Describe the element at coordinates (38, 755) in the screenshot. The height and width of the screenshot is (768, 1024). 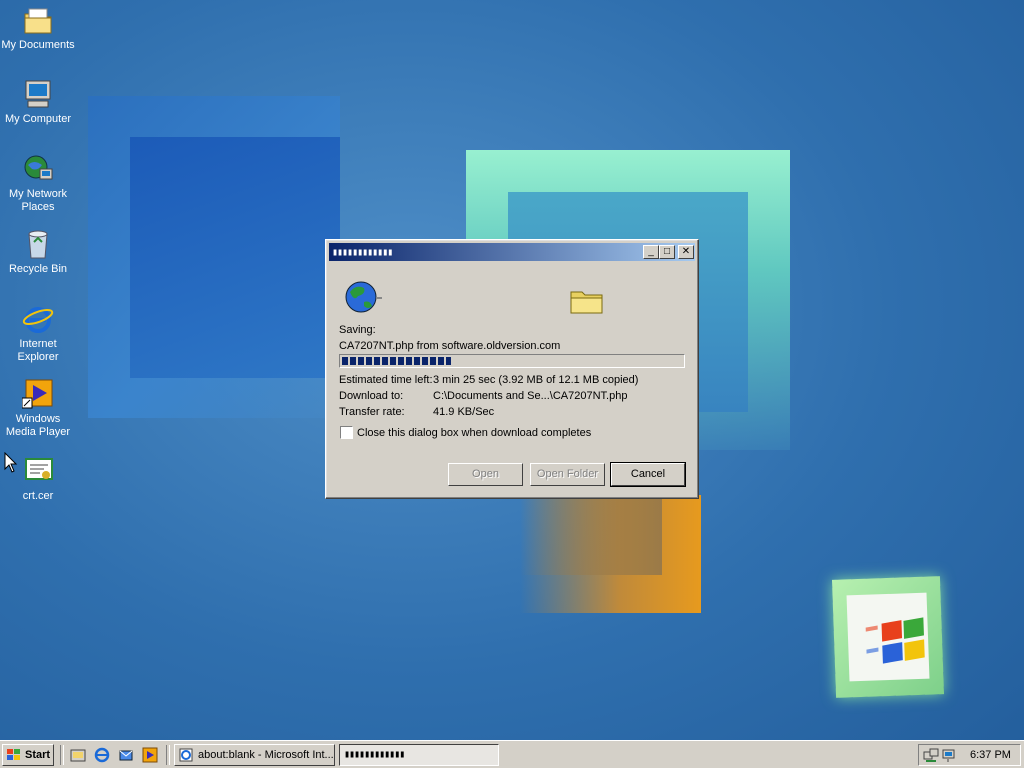
I see `start-label: Start` at that location.